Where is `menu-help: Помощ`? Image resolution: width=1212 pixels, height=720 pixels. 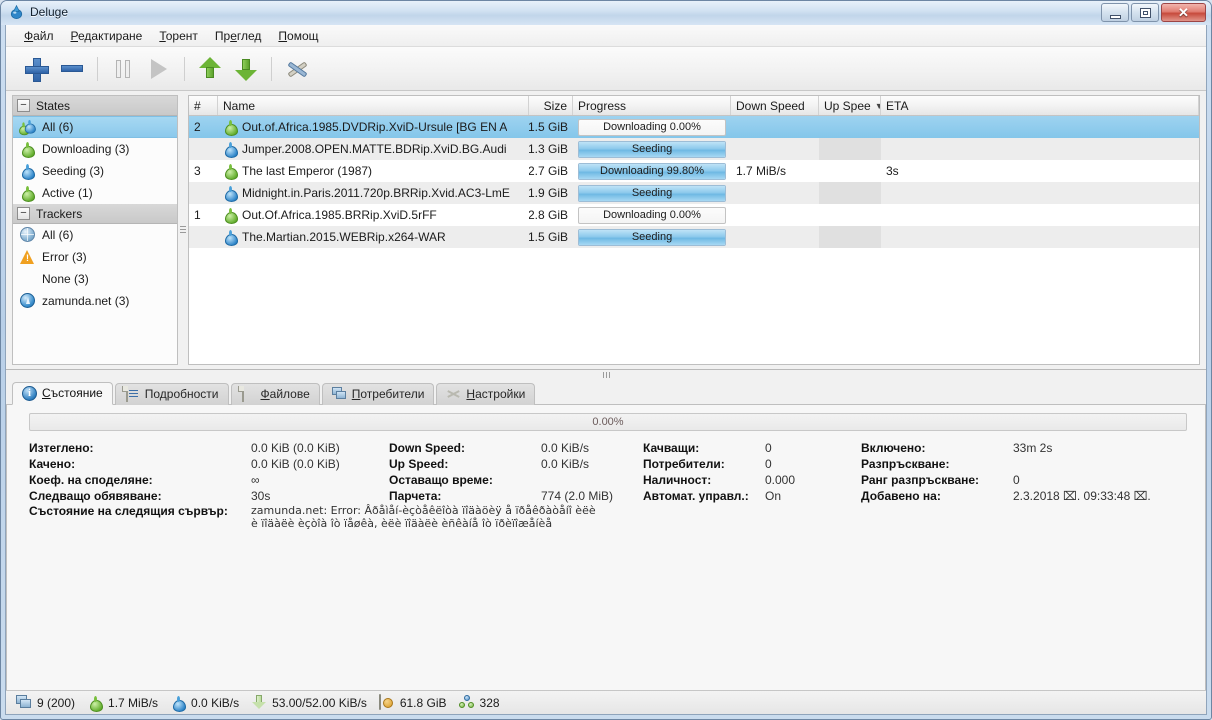 menu-help: Помощ is located at coordinates (298, 36).